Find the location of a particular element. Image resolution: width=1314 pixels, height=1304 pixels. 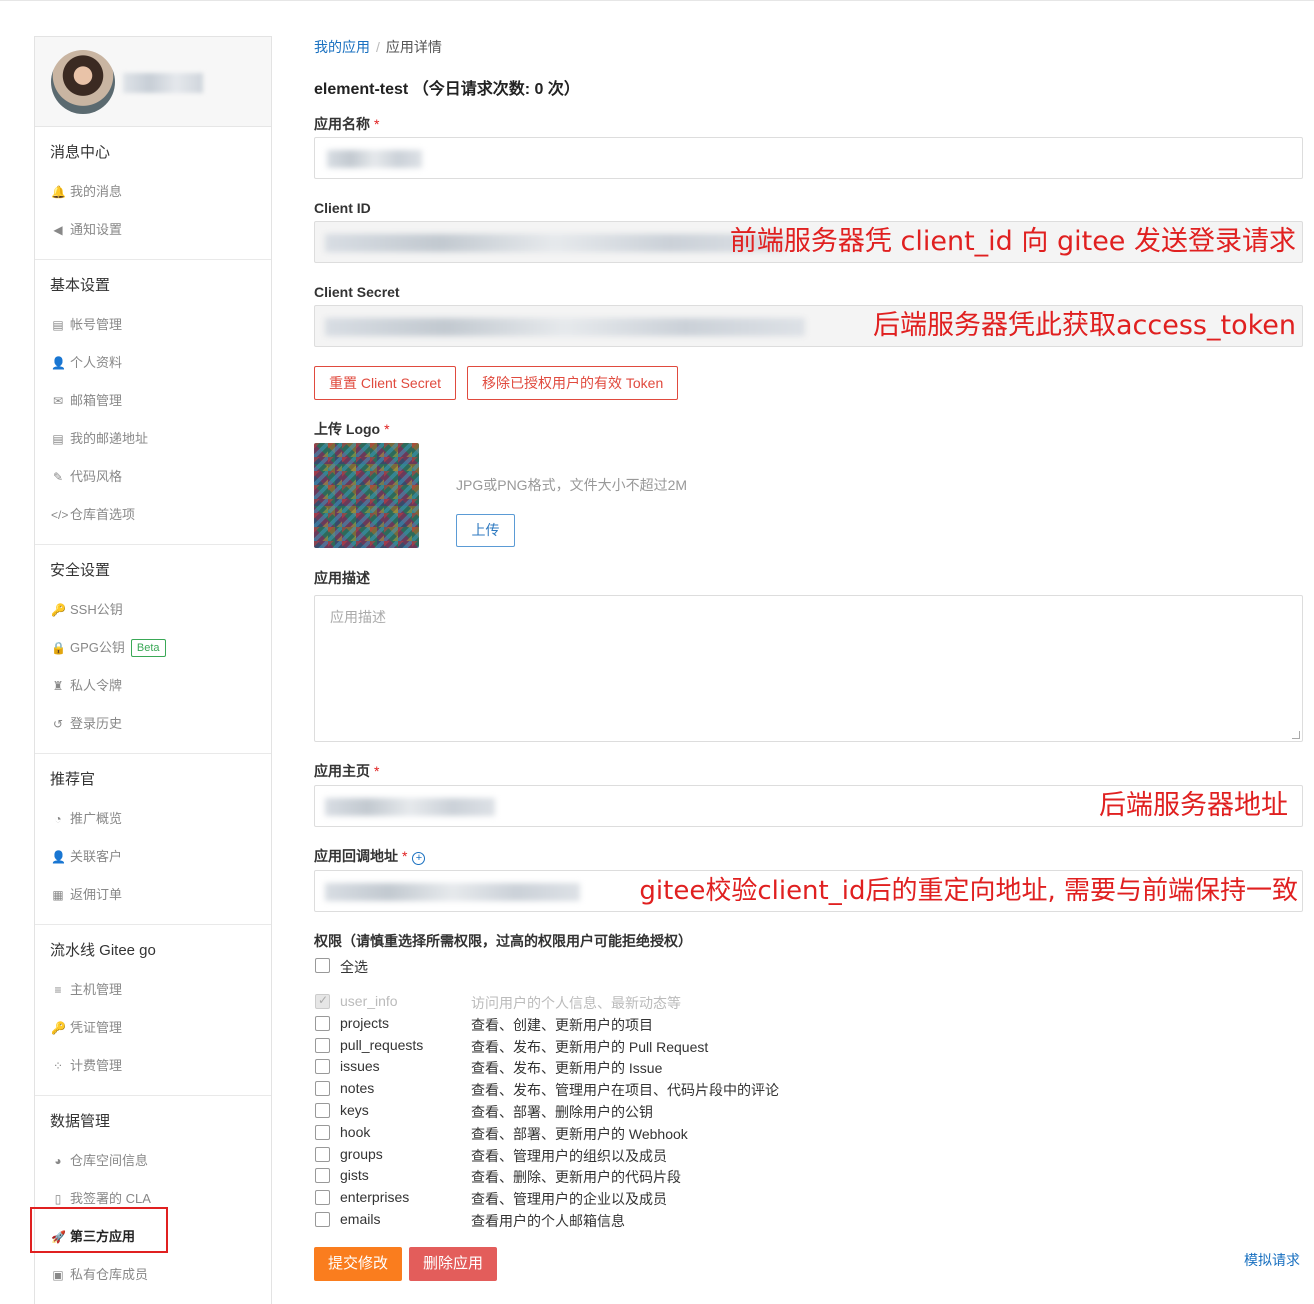

app-name-label: 应用名称 * is located at coordinates (347, 124).